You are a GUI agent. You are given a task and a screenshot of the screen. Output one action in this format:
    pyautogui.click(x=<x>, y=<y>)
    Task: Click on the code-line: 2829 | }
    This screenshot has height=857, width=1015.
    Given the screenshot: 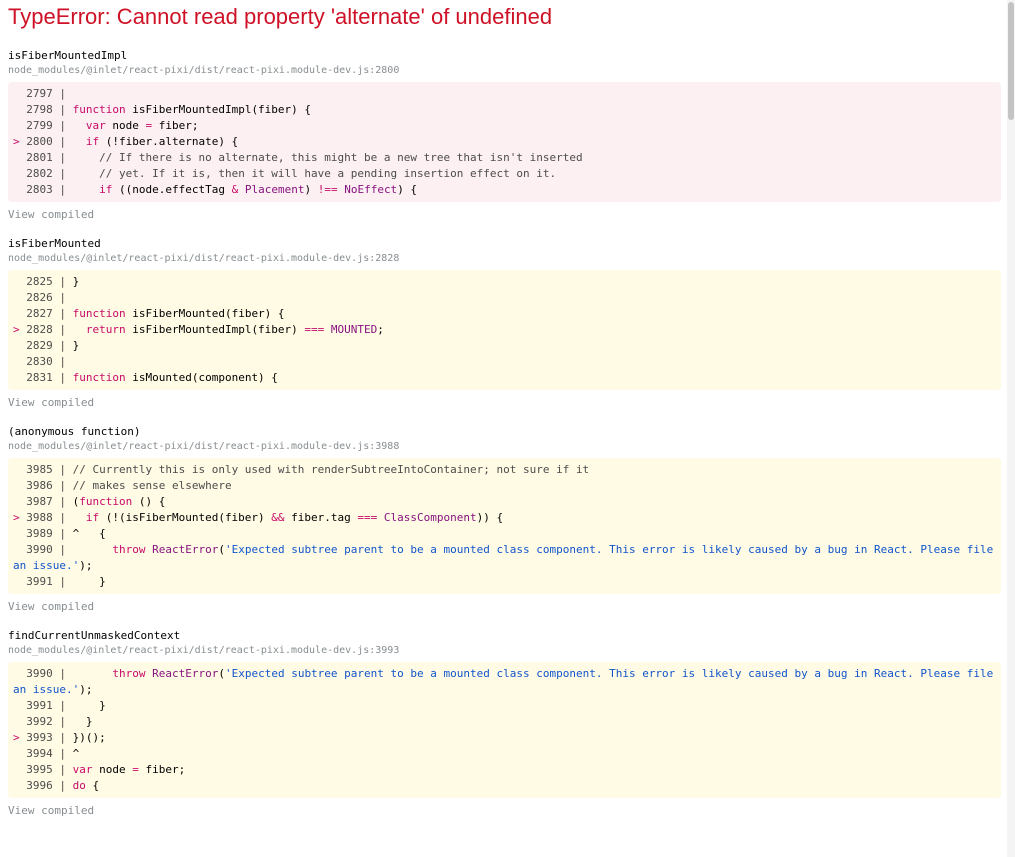 What is the action you would take?
    pyautogui.click(x=46, y=345)
    